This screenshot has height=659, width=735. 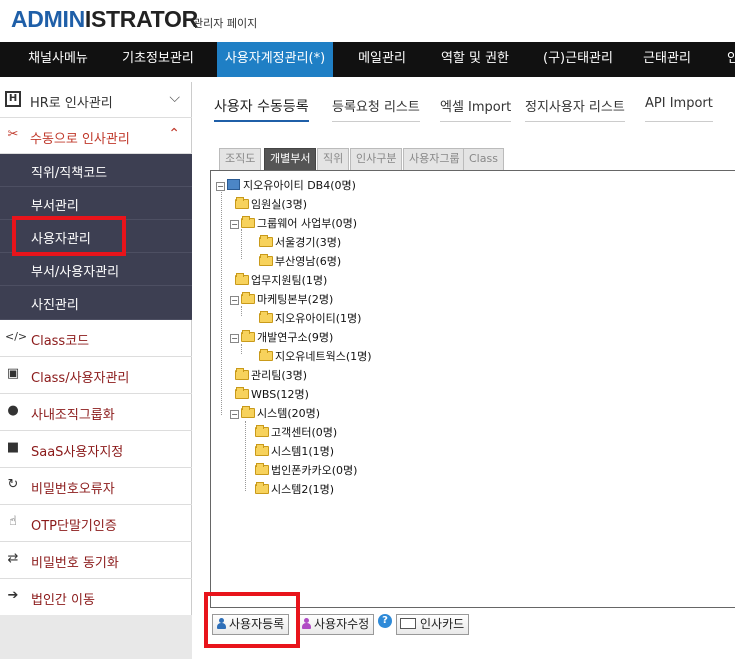 What do you see at coordinates (96, 597) in the screenshot?
I see `sidebar-item: ➔ 법인간 이동` at bounding box center [96, 597].